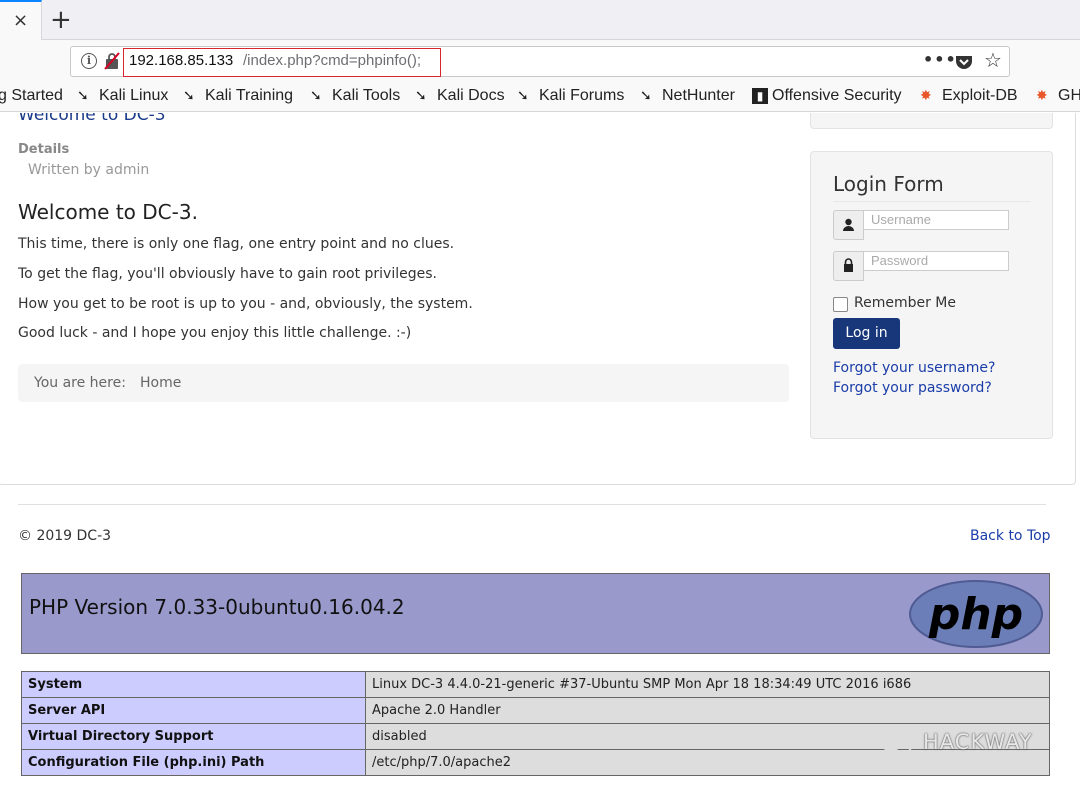 The image size is (1080, 788). What do you see at coordinates (532, 504) in the screenshot?
I see `footer-divider` at bounding box center [532, 504].